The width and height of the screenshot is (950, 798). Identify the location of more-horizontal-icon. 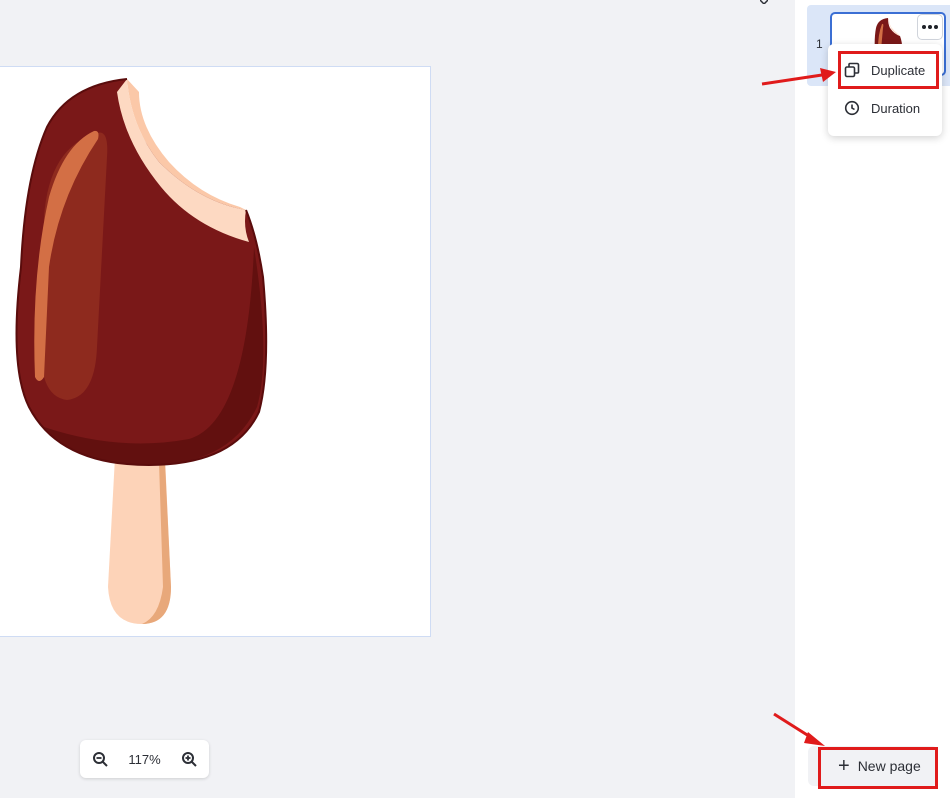
(930, 27).